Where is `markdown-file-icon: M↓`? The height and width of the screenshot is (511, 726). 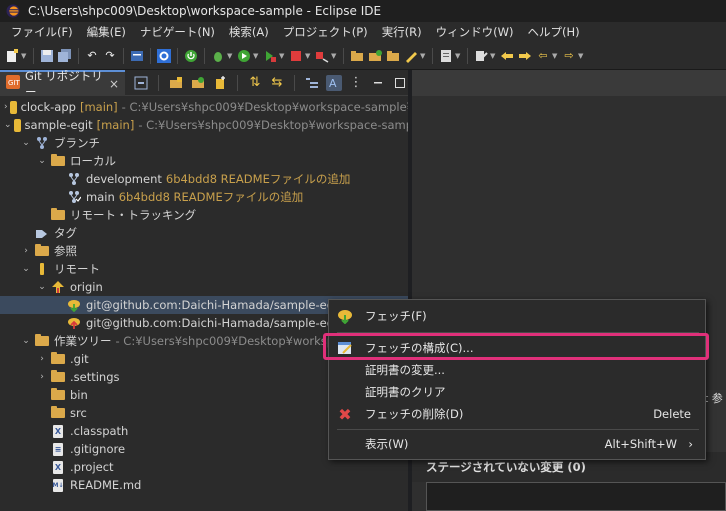
markdown-file-icon: M↓ is located at coordinates (58, 485).